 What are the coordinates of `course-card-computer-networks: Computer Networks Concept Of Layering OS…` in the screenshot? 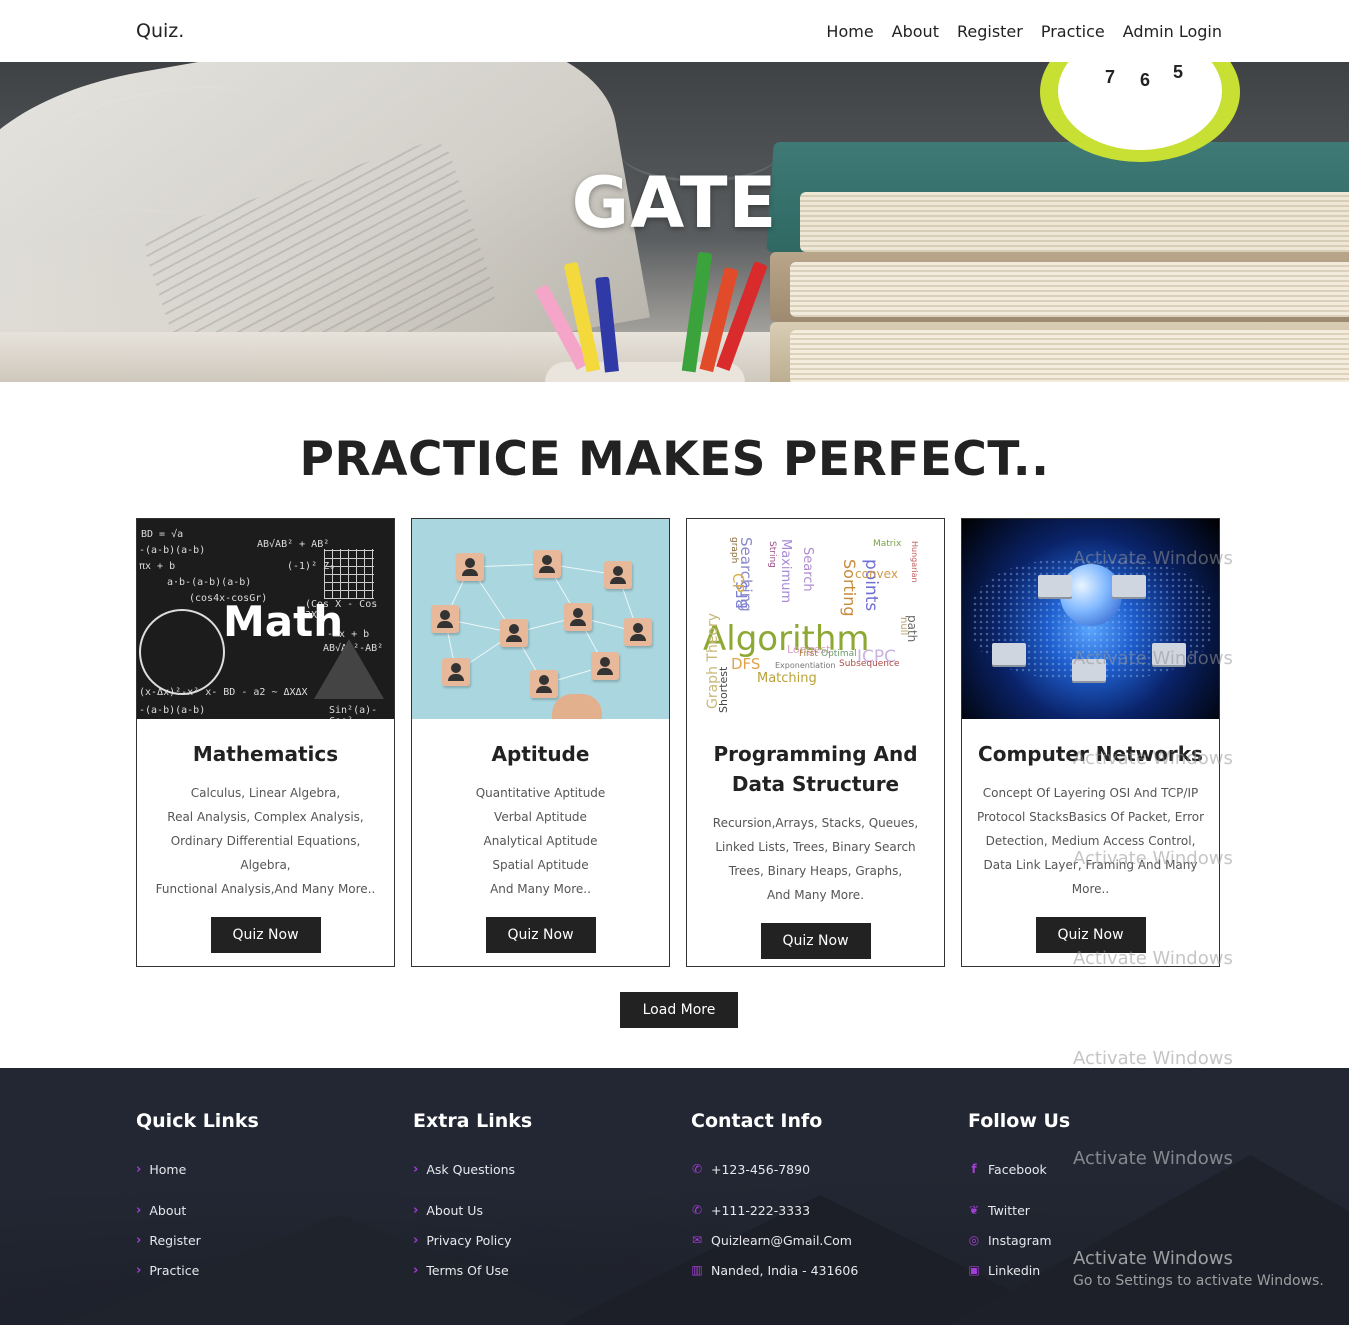 It's located at (1090, 742).